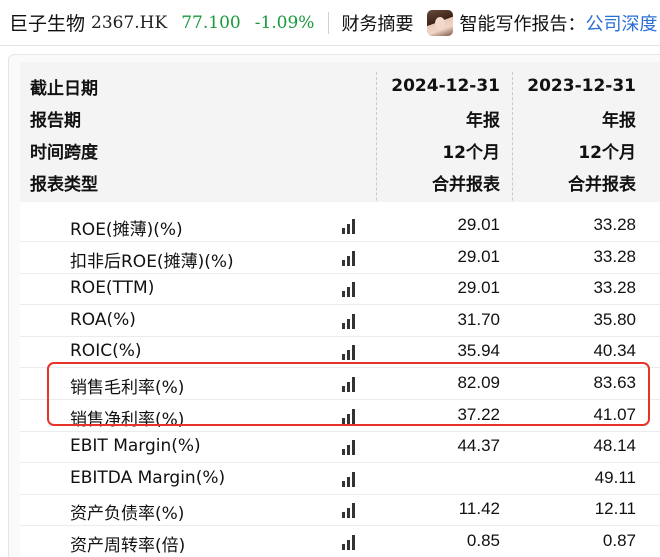 The width and height of the screenshot is (660, 557). I want to click on meta-value: 2024-12-31, so click(445, 86).